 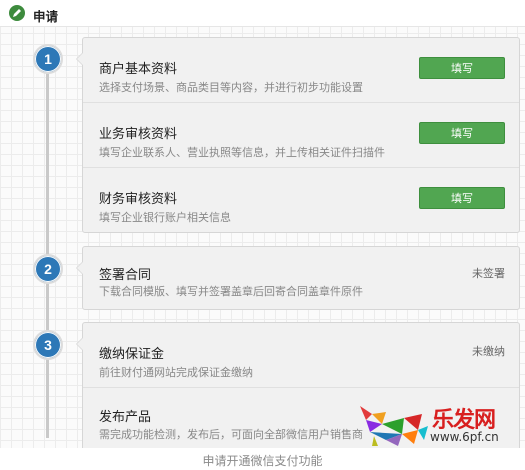 I want to click on merchant-basic-info-row: 商户基本资料 选择支付场景、商品类目等内容，并进行初步功能设置 填写, so click(x=301, y=70).